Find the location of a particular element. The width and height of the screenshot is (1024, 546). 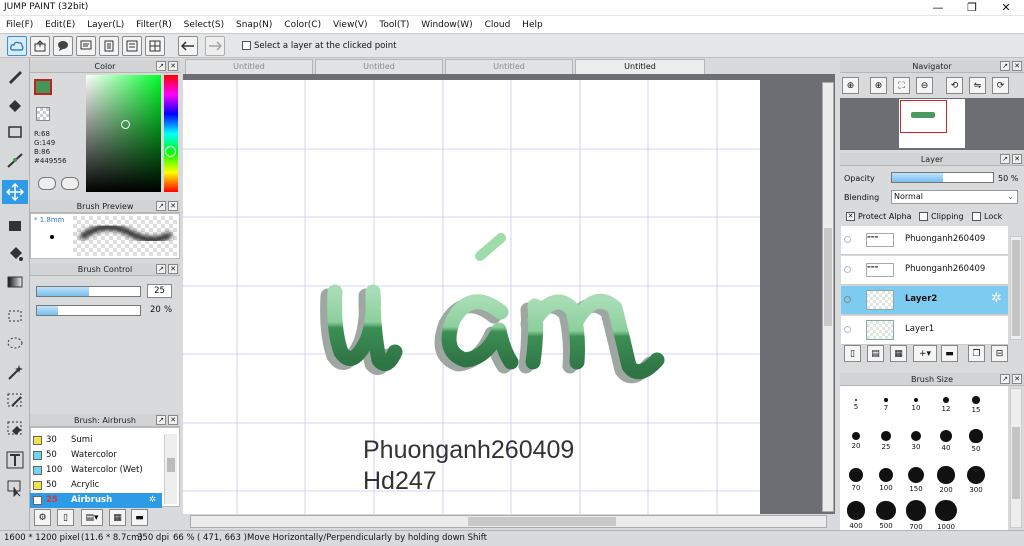

navigator-thumbnail is located at coordinates (932, 123).